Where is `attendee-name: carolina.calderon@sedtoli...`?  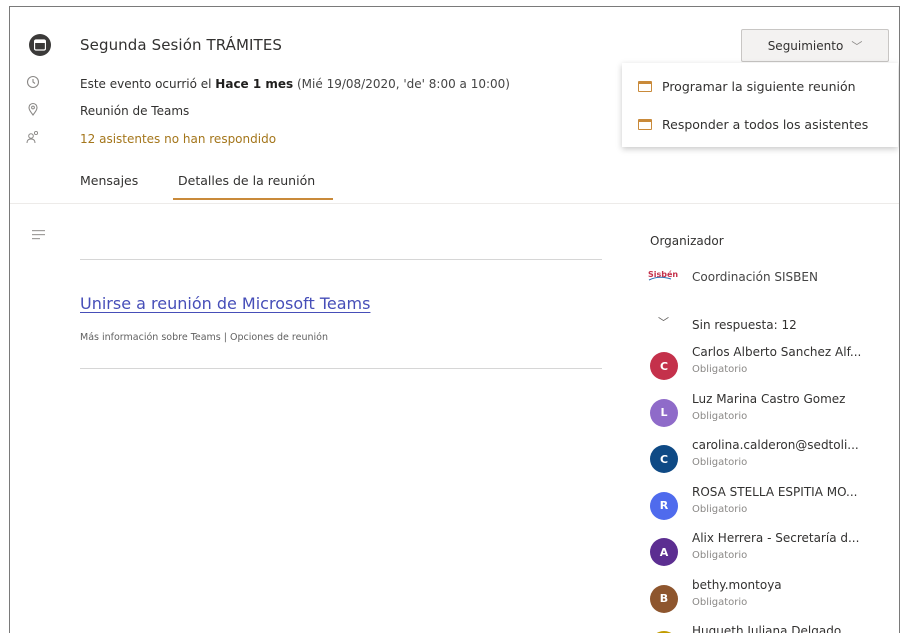
attendee-name: carolina.calderon@sedtoli... is located at coordinates (775, 445).